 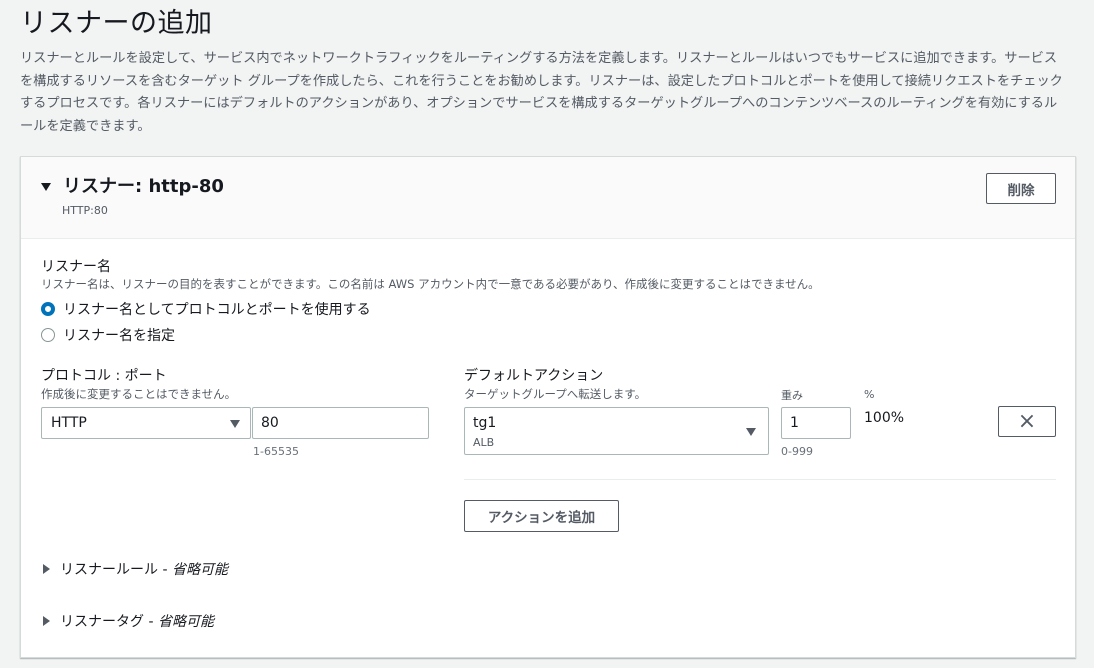 I want to click on weight-input: 1, so click(x=816, y=423).